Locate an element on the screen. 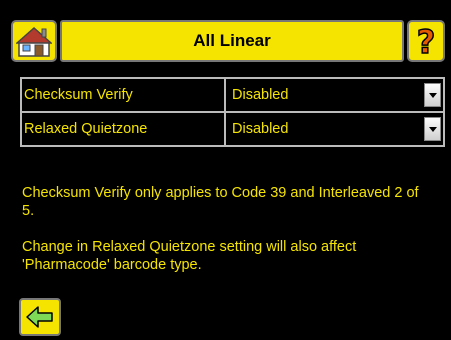 This screenshot has width=451, height=340. relaxed-quietzone-value: Disabled is located at coordinates (260, 129).